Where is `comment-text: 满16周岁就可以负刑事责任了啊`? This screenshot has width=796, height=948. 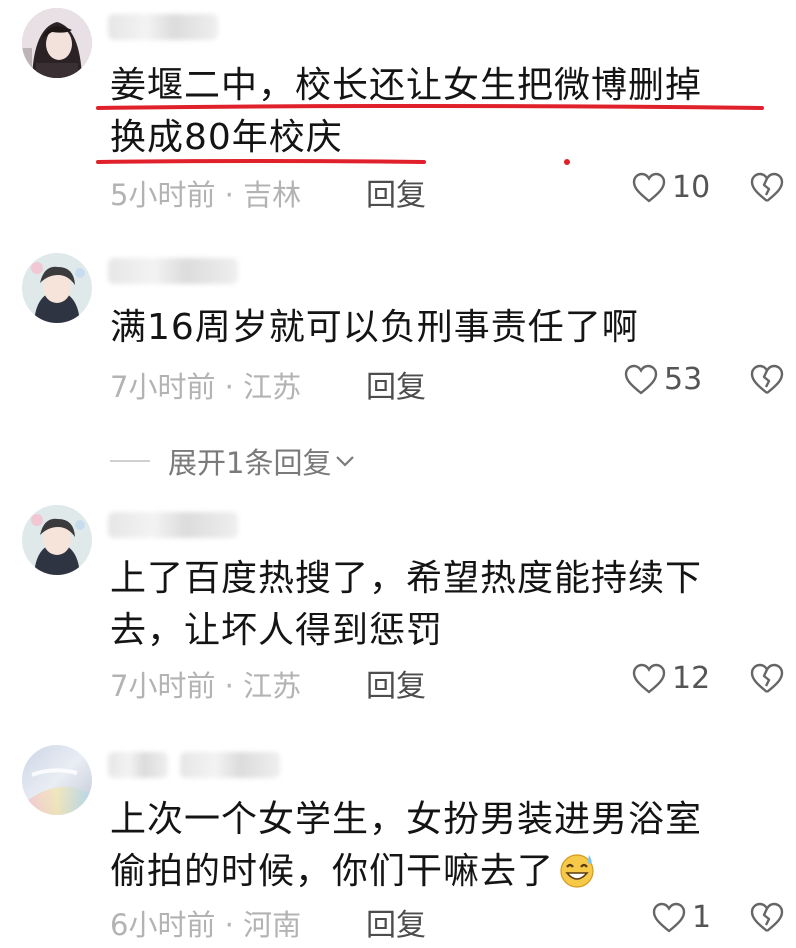 comment-text: 满16周岁就可以负刑事责任了啊 is located at coordinates (438, 328).